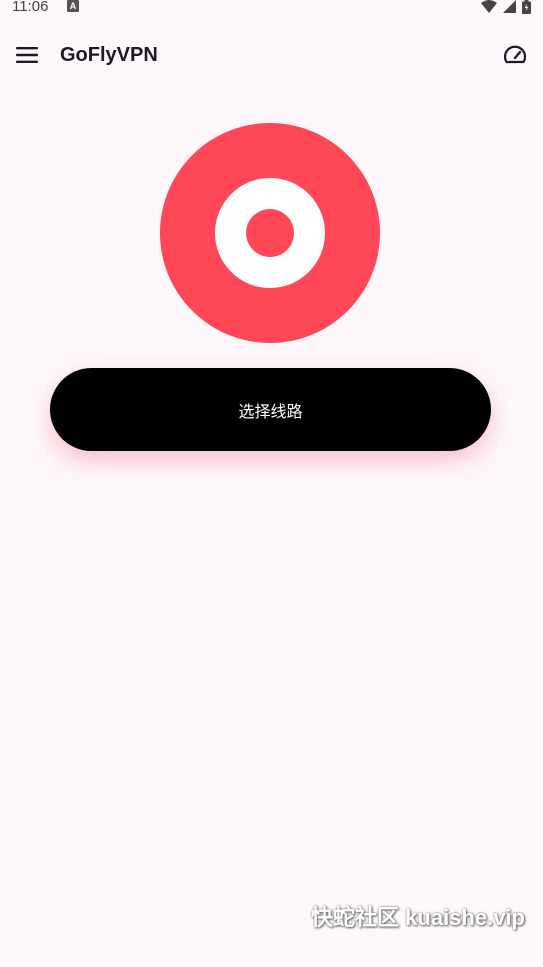 The image size is (543, 967). I want to click on app-bar: GoFlyVPN, so click(271, 56).